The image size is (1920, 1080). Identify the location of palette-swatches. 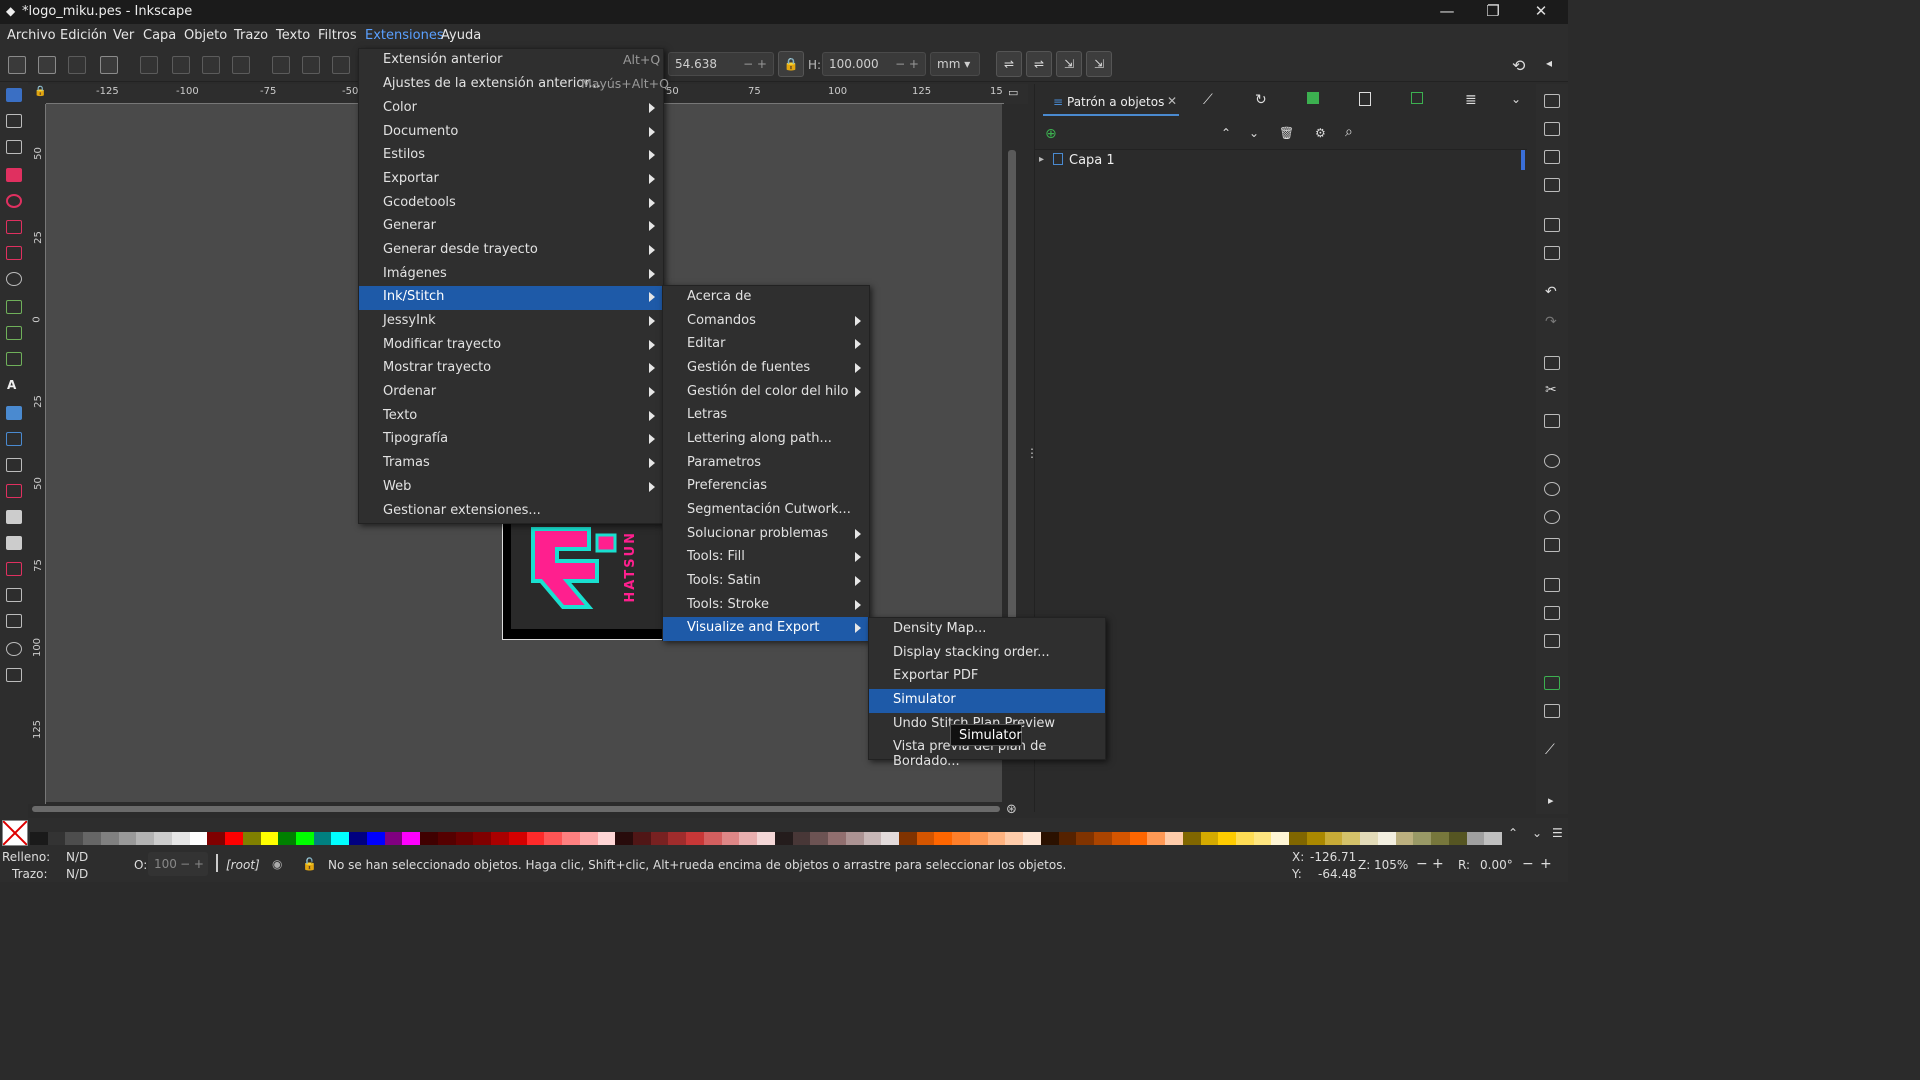
(766, 832).